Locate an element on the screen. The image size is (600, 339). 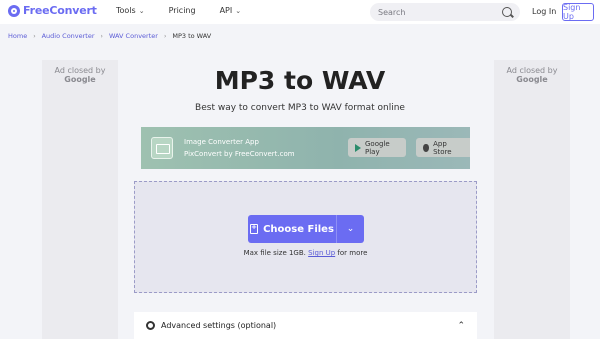
nav-pricing-label: Pricing is located at coordinates (182, 10).